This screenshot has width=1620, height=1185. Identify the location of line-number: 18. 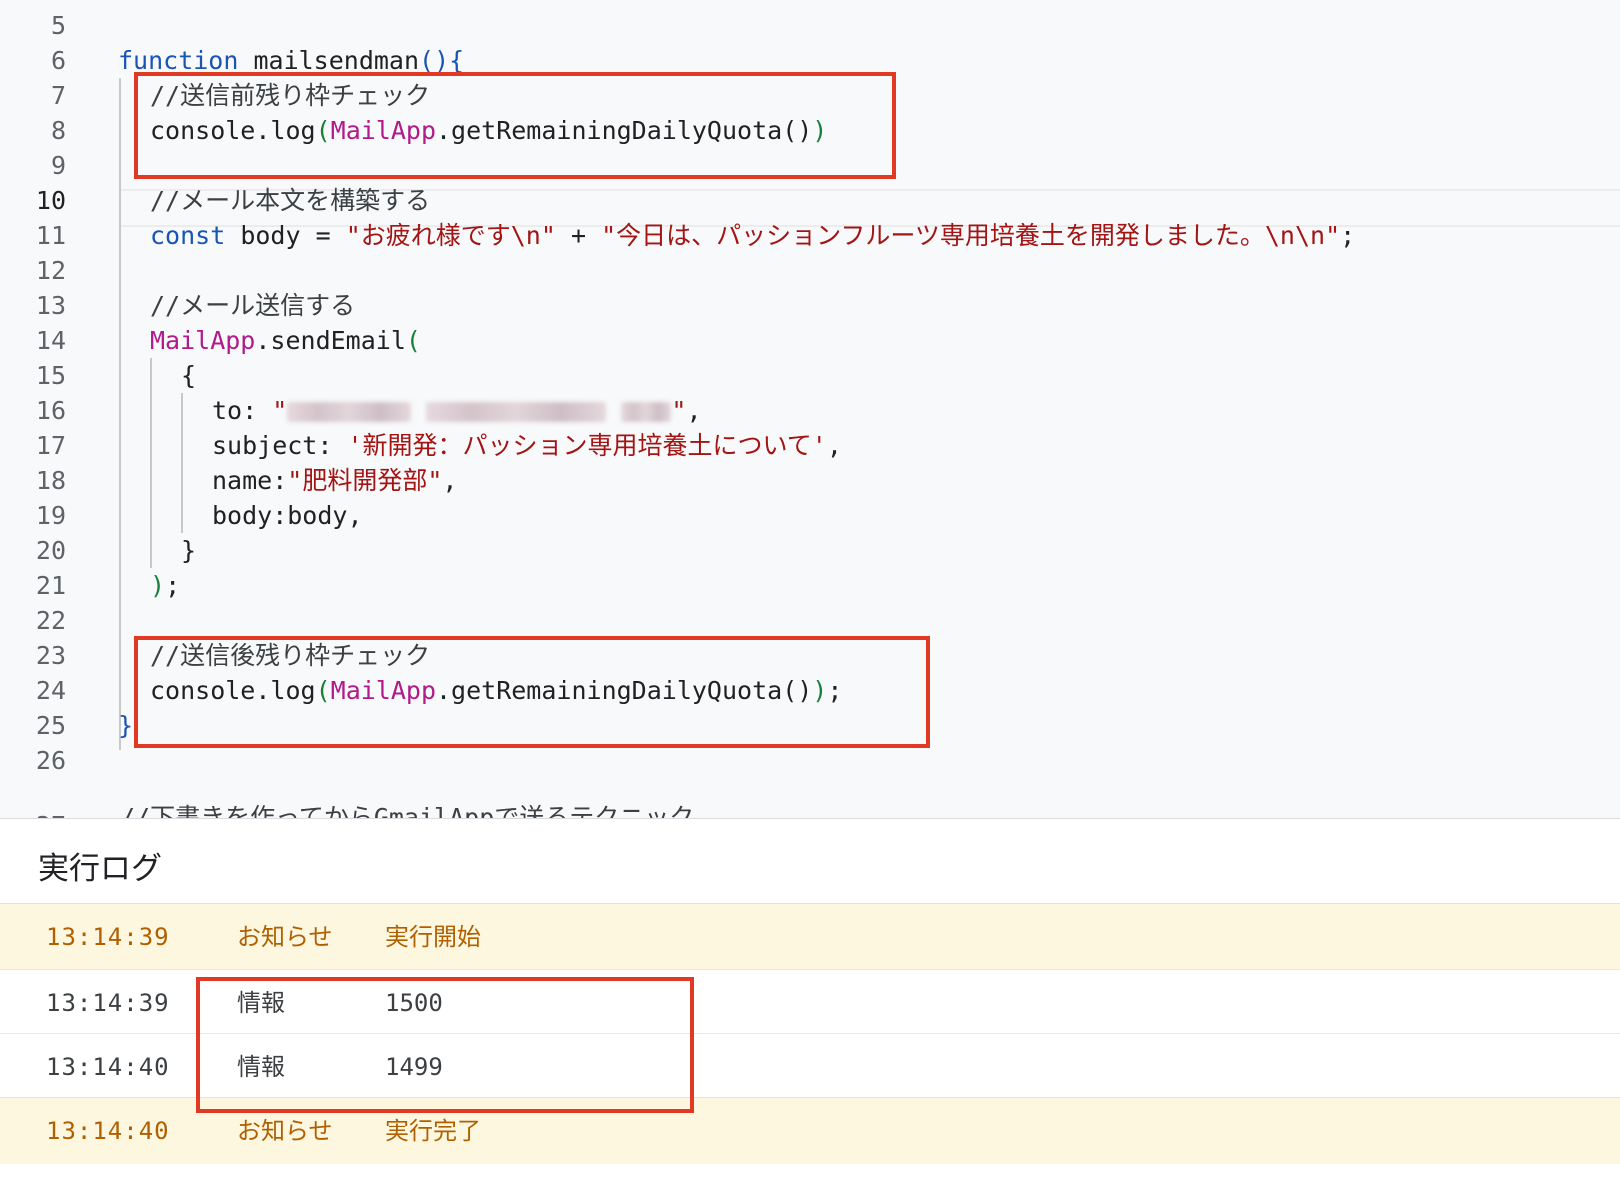
(50, 480).